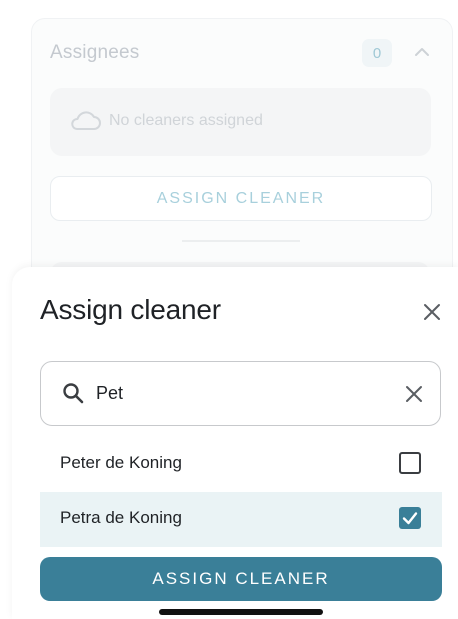  Describe the element at coordinates (121, 462) in the screenshot. I see `option-label: Peter de Koning` at that location.